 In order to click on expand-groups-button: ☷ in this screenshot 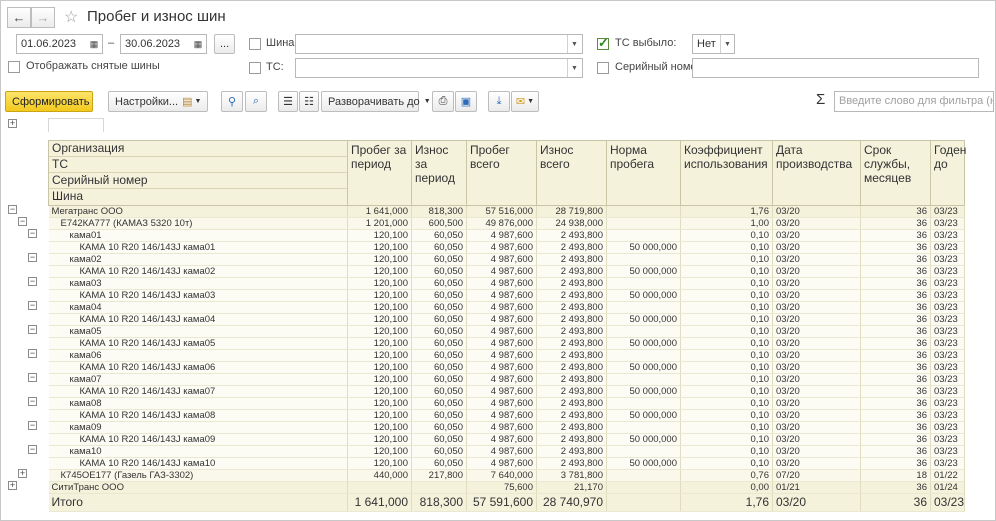, I will do `click(309, 101)`.